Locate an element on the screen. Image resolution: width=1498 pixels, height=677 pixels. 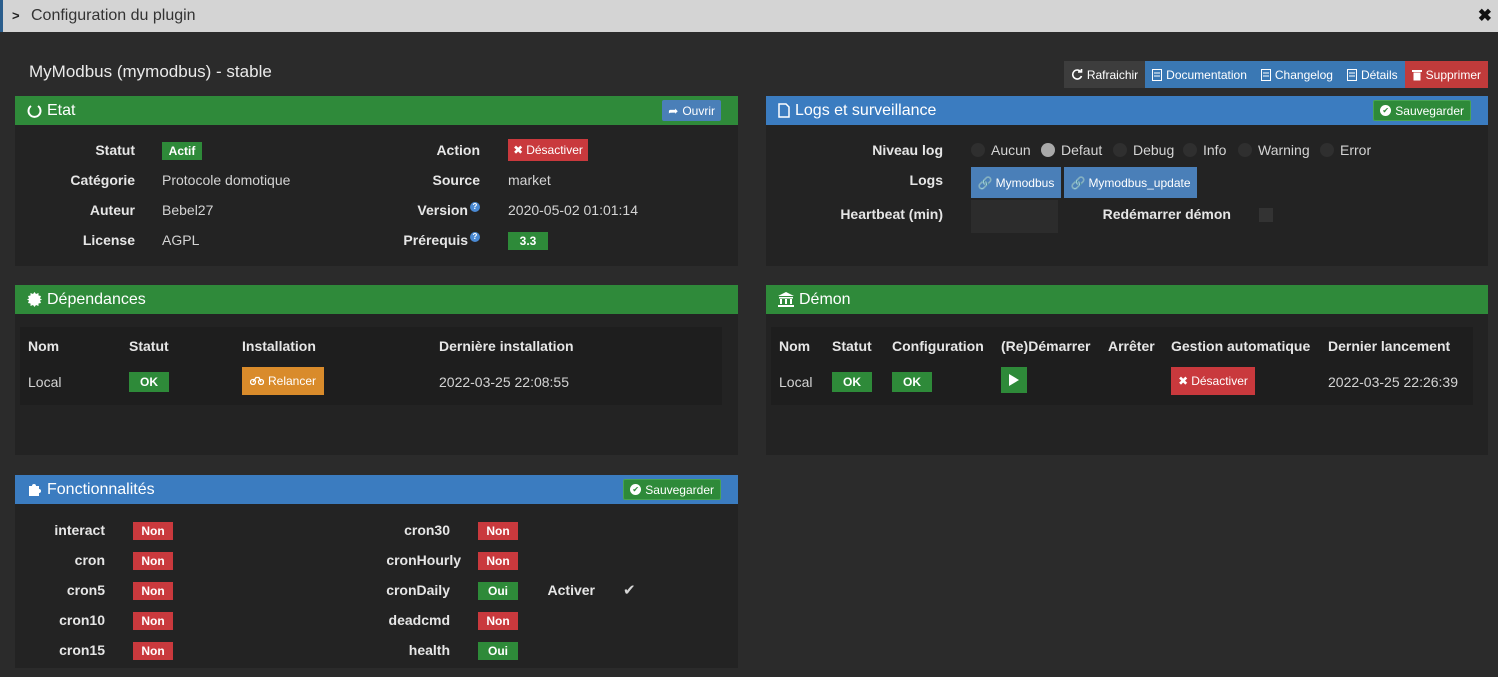
details-label: Détails is located at coordinates (1379, 74).